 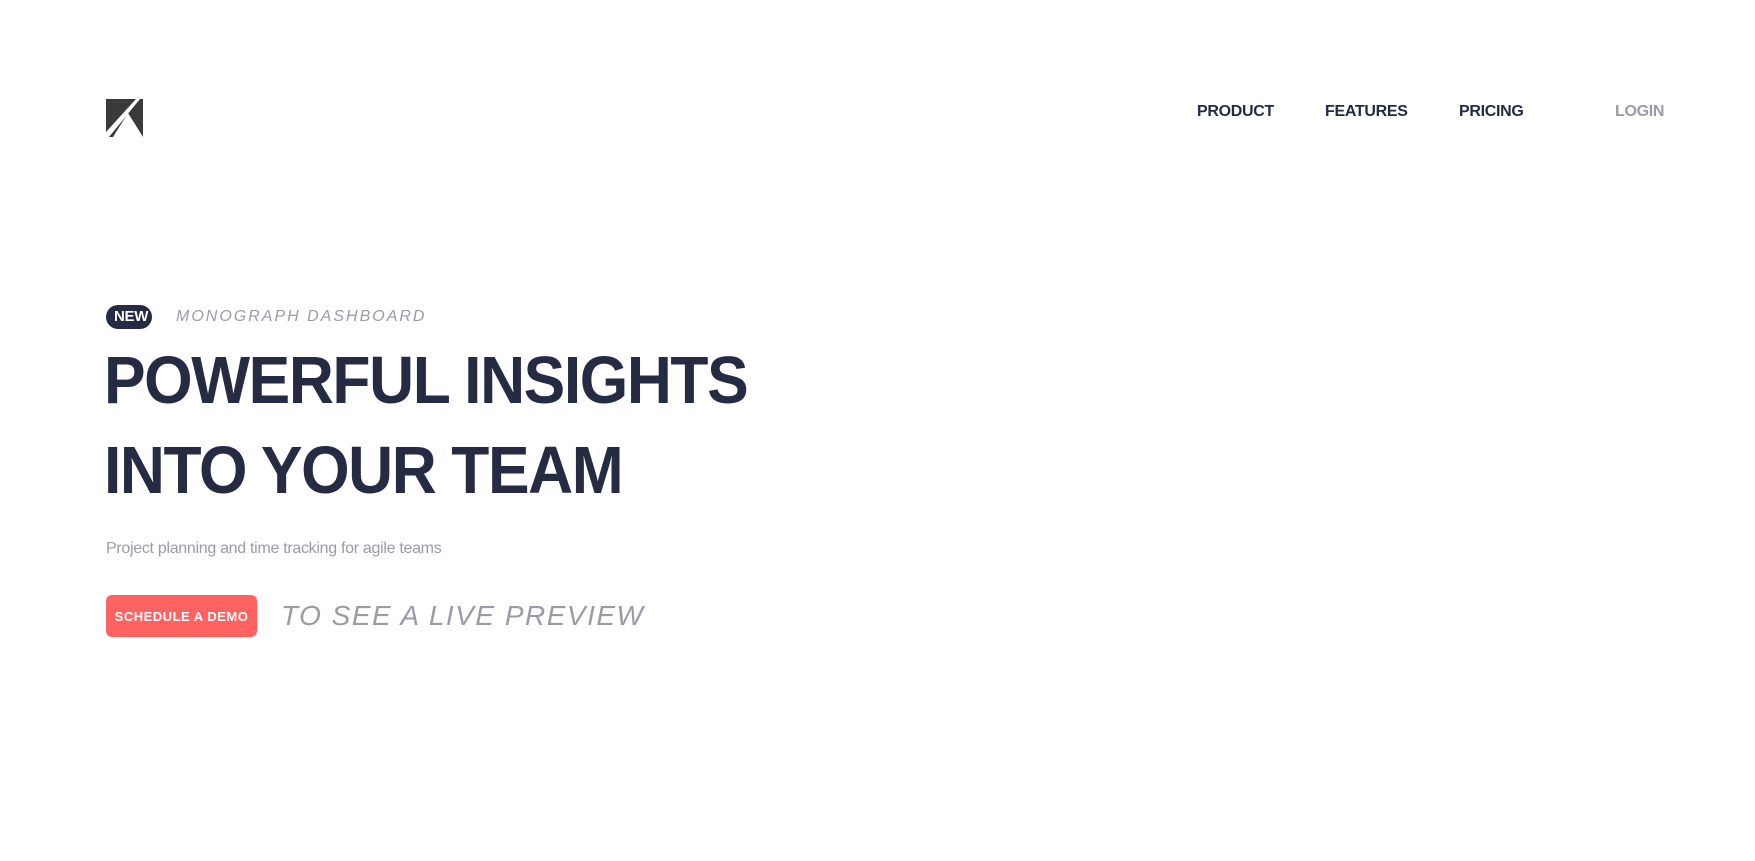 What do you see at coordinates (463, 615) in the screenshot?
I see `cta-caption: TO SEE A LIVE PREVIEW` at bounding box center [463, 615].